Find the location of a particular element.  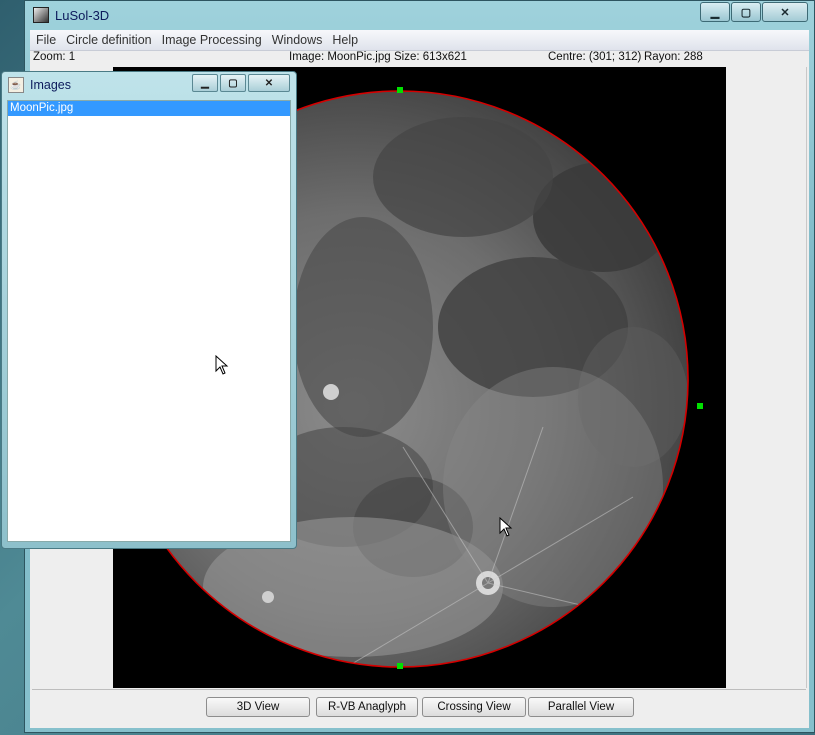

menu-circle-definition: Circle definition is located at coordinates (107, 40).